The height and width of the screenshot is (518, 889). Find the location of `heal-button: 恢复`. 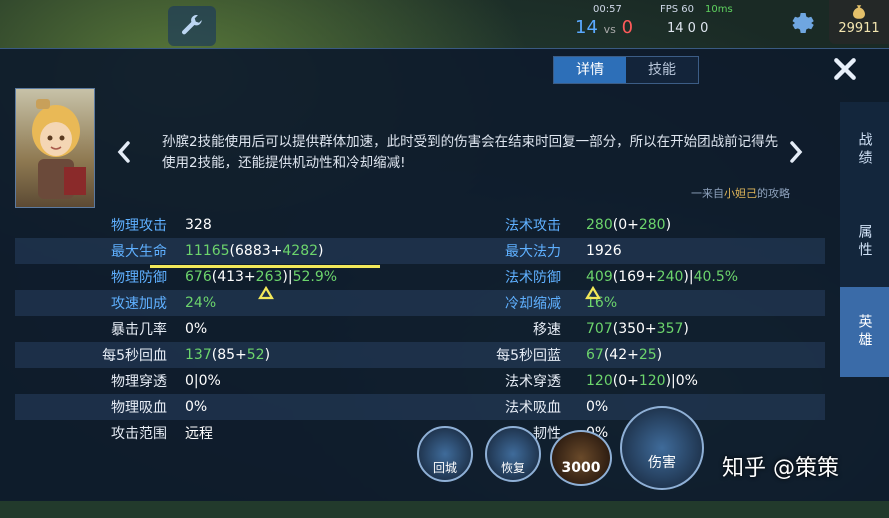

heal-button: 恢复 is located at coordinates (513, 454).